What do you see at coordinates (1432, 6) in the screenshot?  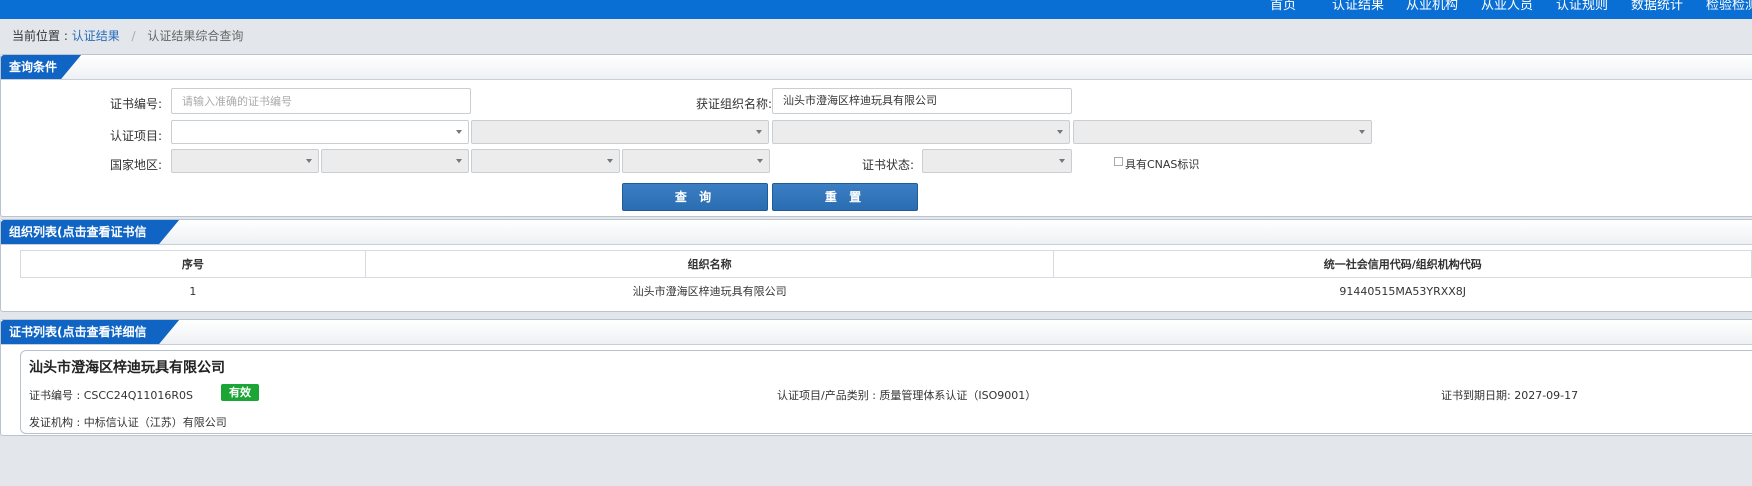 I see `nav-item-agencies: 从业机构` at bounding box center [1432, 6].